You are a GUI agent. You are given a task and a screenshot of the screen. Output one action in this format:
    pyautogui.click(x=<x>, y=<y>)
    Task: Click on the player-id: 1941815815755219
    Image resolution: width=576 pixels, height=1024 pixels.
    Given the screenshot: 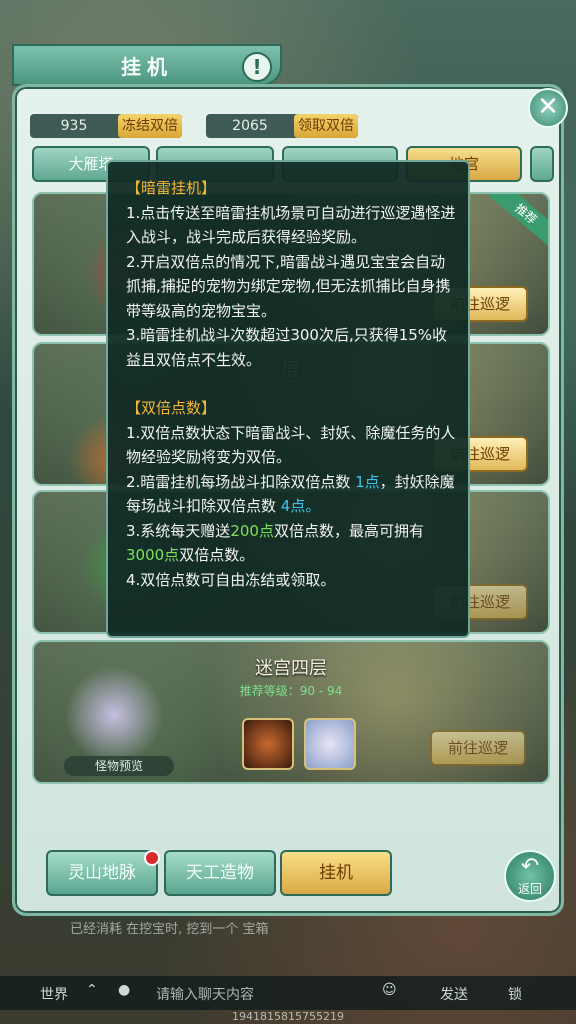 What is the action you would take?
    pyautogui.click(x=288, y=1016)
    